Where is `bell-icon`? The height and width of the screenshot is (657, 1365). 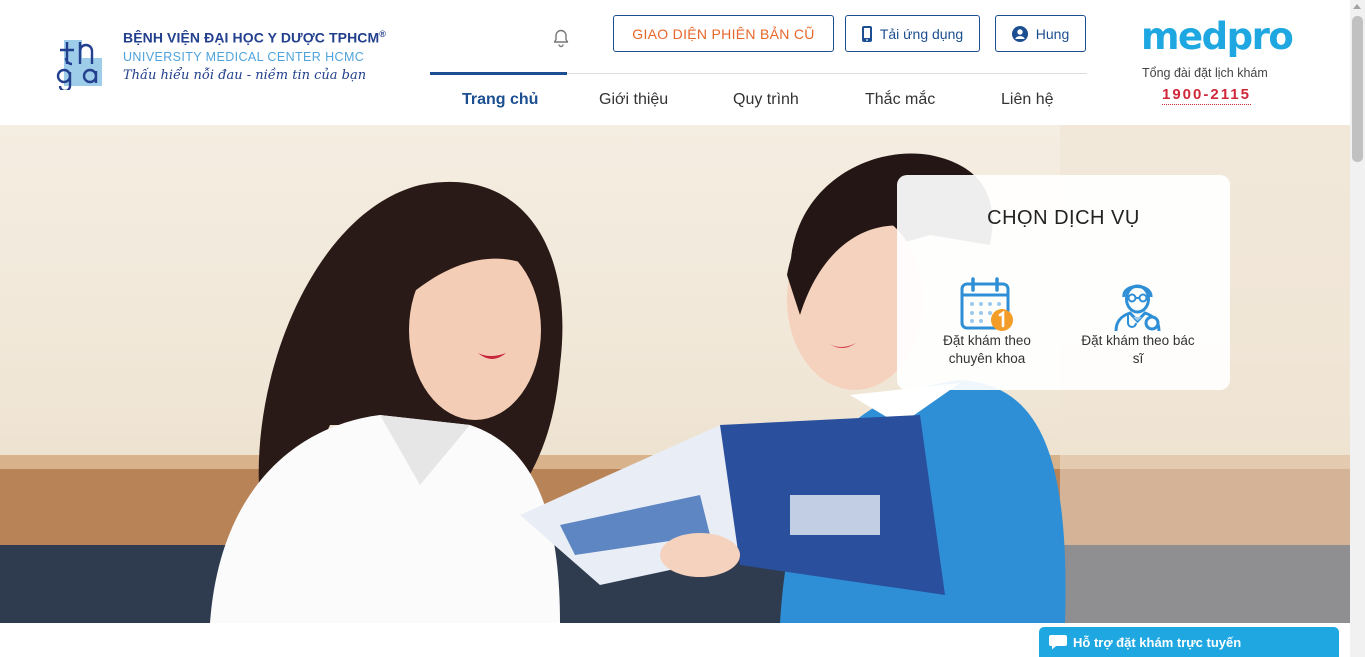 bell-icon is located at coordinates (561, 38).